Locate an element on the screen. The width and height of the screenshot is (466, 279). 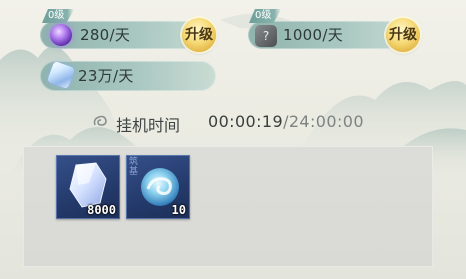
swirl-icon is located at coordinates (100, 120).